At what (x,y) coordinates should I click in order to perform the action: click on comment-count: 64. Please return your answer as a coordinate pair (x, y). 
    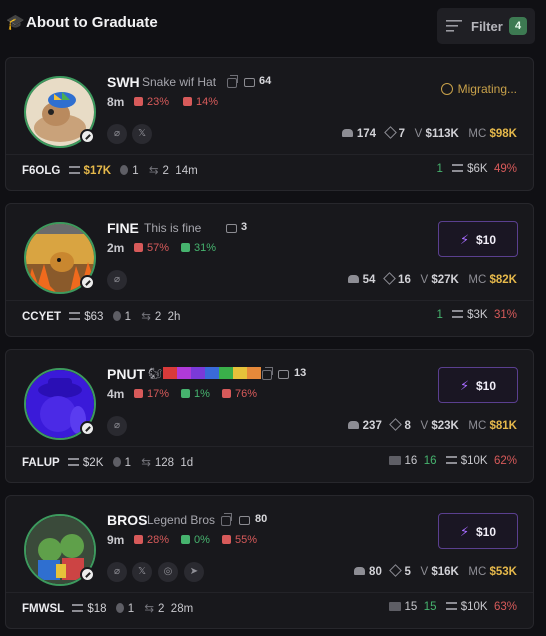
    Looking at the image, I should click on (265, 81).